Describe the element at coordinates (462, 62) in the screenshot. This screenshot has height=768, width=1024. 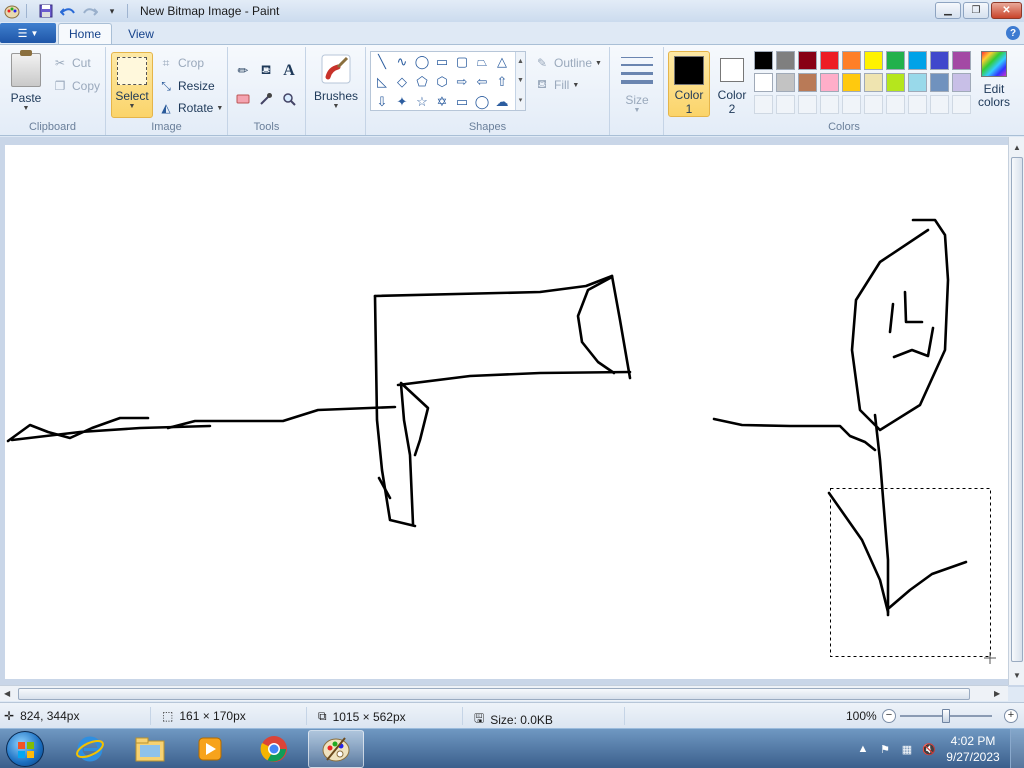
I see `rounded-rectangle-shape-icon: ▢` at that location.